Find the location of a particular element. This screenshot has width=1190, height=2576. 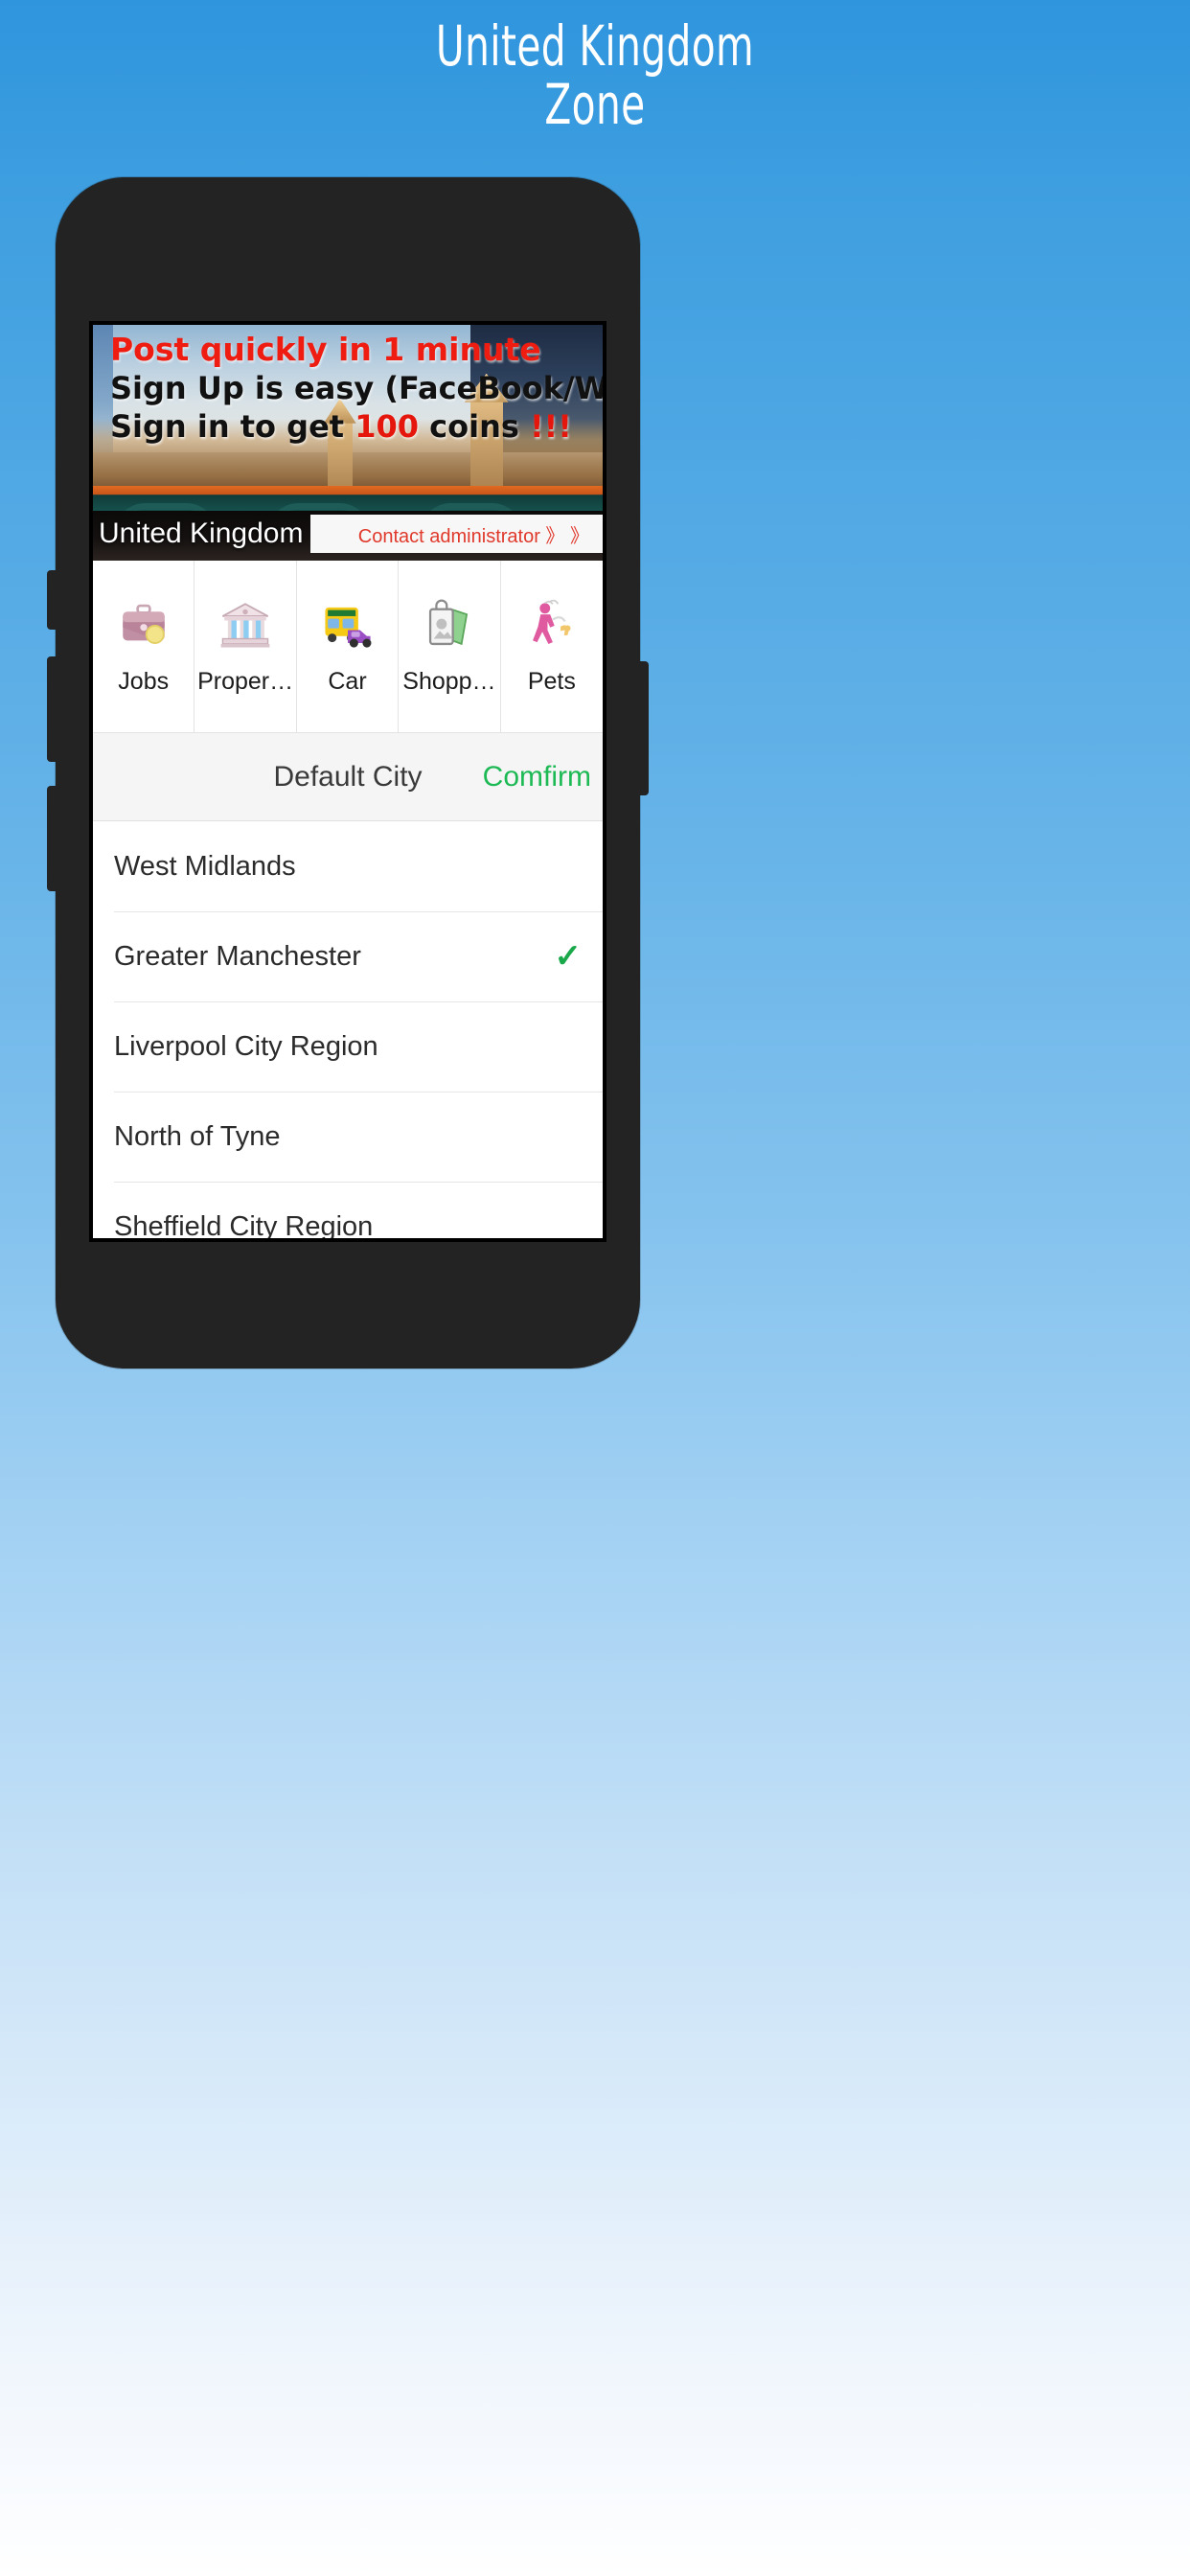

person-walking-dog-icon is located at coordinates (552, 621).